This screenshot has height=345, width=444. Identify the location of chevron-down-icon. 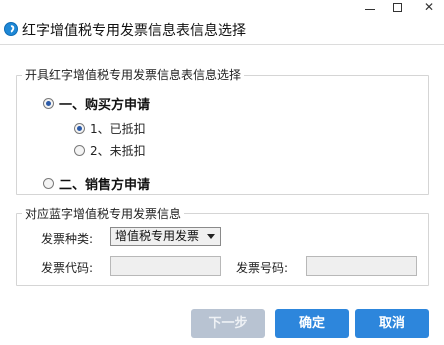
(211, 236).